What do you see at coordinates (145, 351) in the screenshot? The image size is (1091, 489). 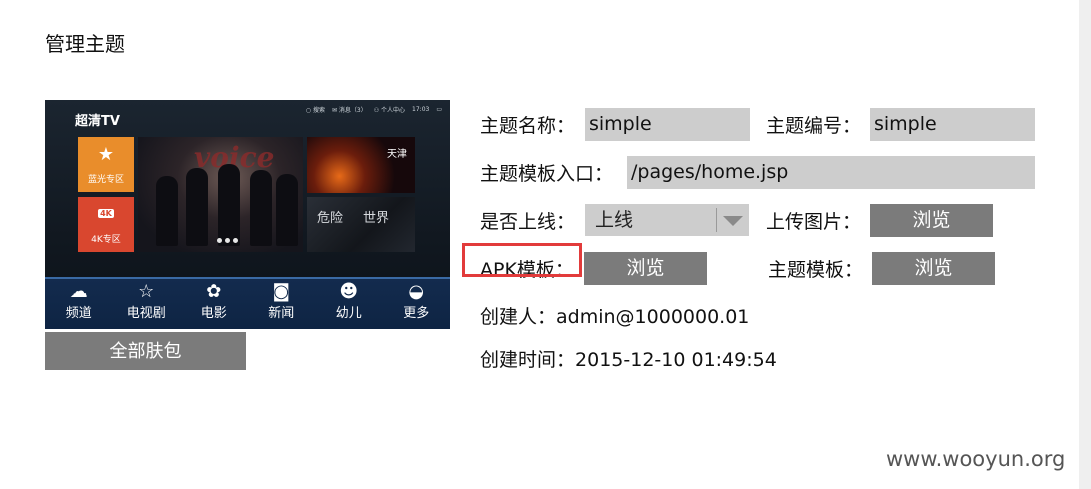 I see `all-skins-button: 全部肤包` at bounding box center [145, 351].